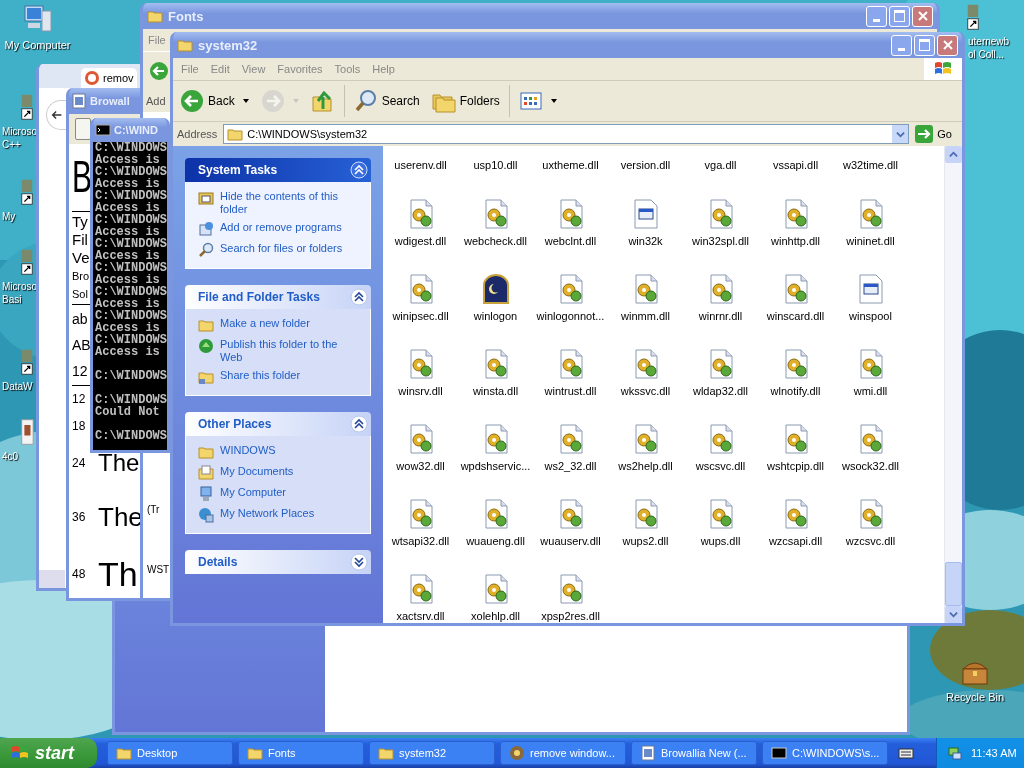  Describe the element at coordinates (570, 165) in the screenshot. I see `file-name: uxtheme.dll` at that location.